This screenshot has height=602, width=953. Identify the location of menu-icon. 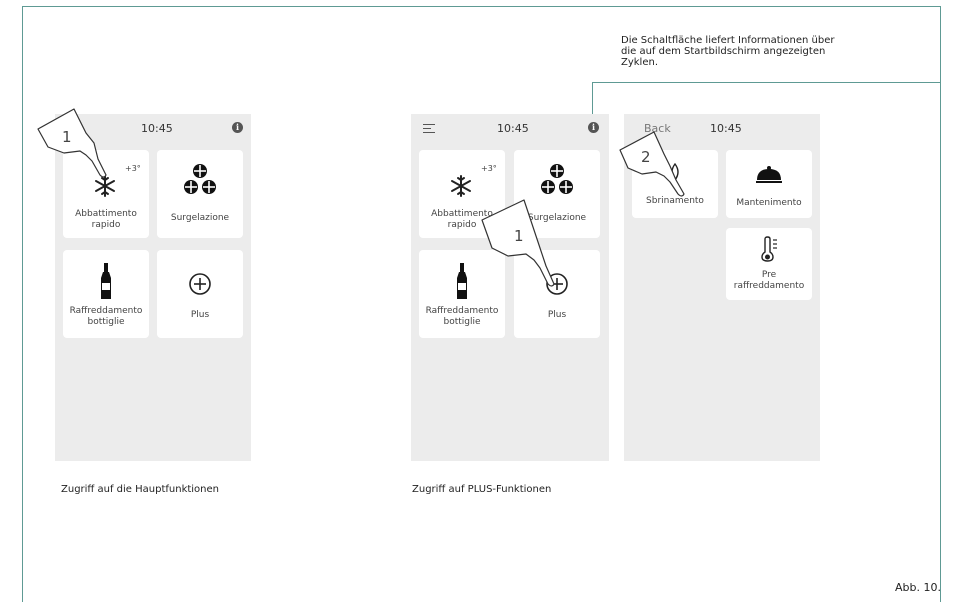
(429, 130).